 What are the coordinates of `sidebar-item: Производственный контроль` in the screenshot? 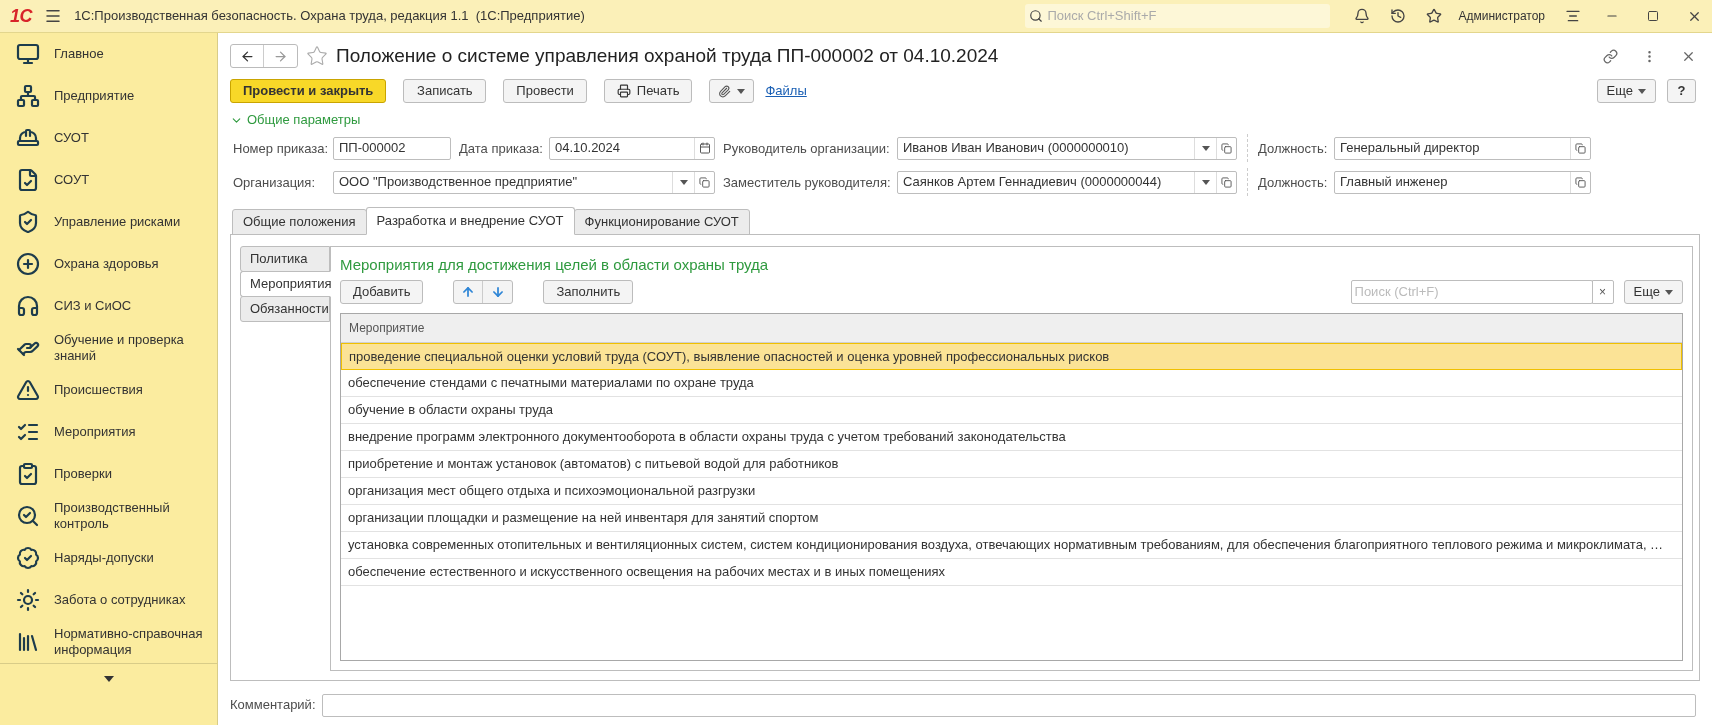 It's located at (108, 516).